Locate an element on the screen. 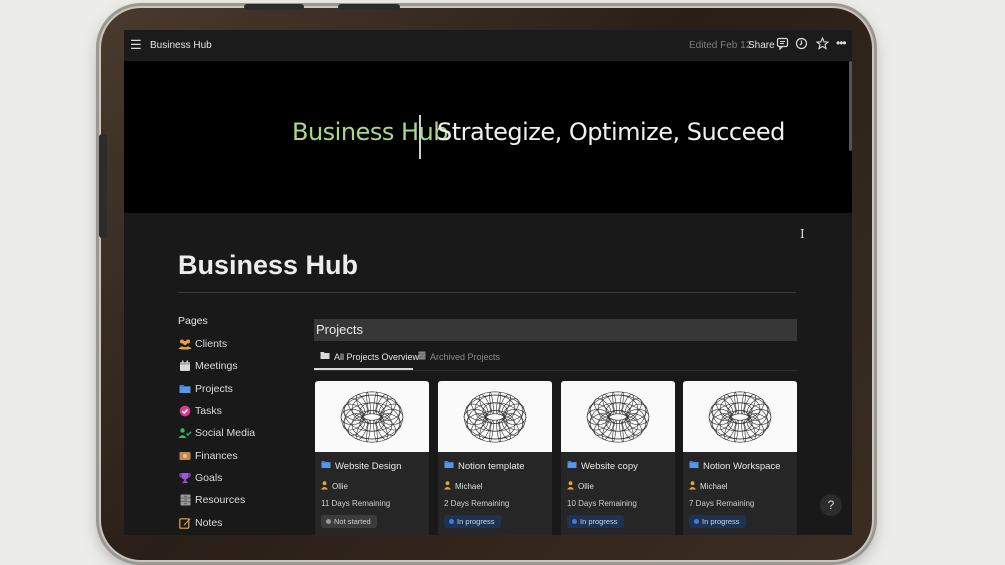  sidebar-item-goals: Goals is located at coordinates (216, 478).